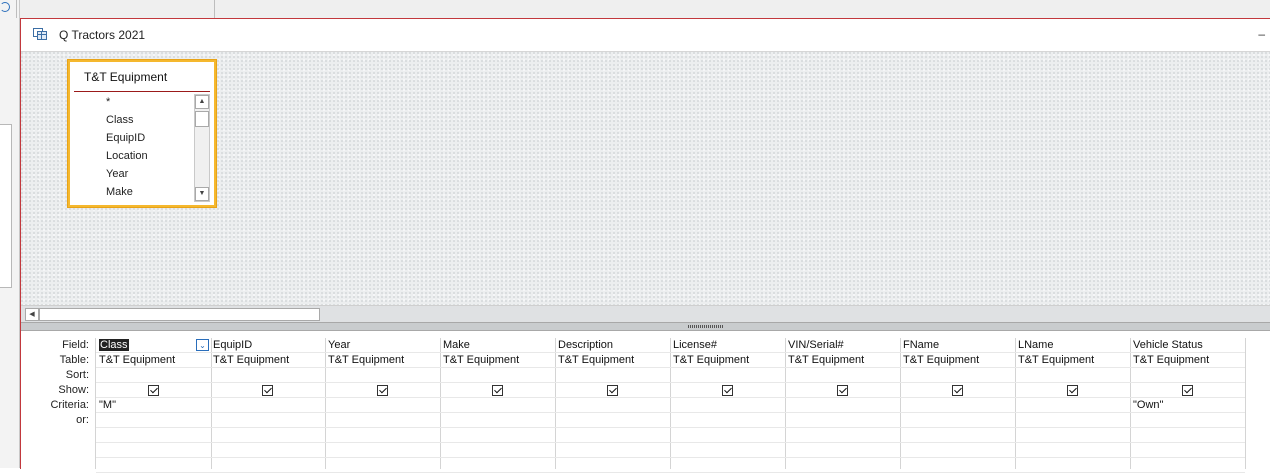  Describe the element at coordinates (1261, 34) in the screenshot. I see `minimize-button: –` at that location.